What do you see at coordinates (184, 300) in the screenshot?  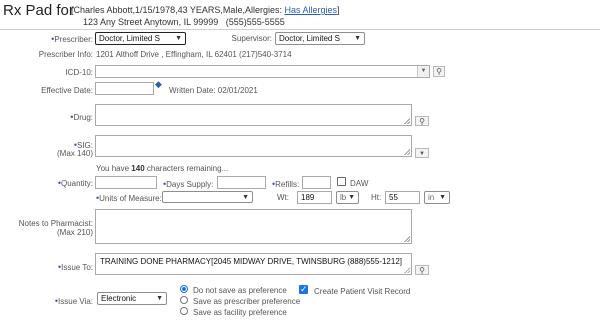 I see `preference-radio-prescriber` at bounding box center [184, 300].